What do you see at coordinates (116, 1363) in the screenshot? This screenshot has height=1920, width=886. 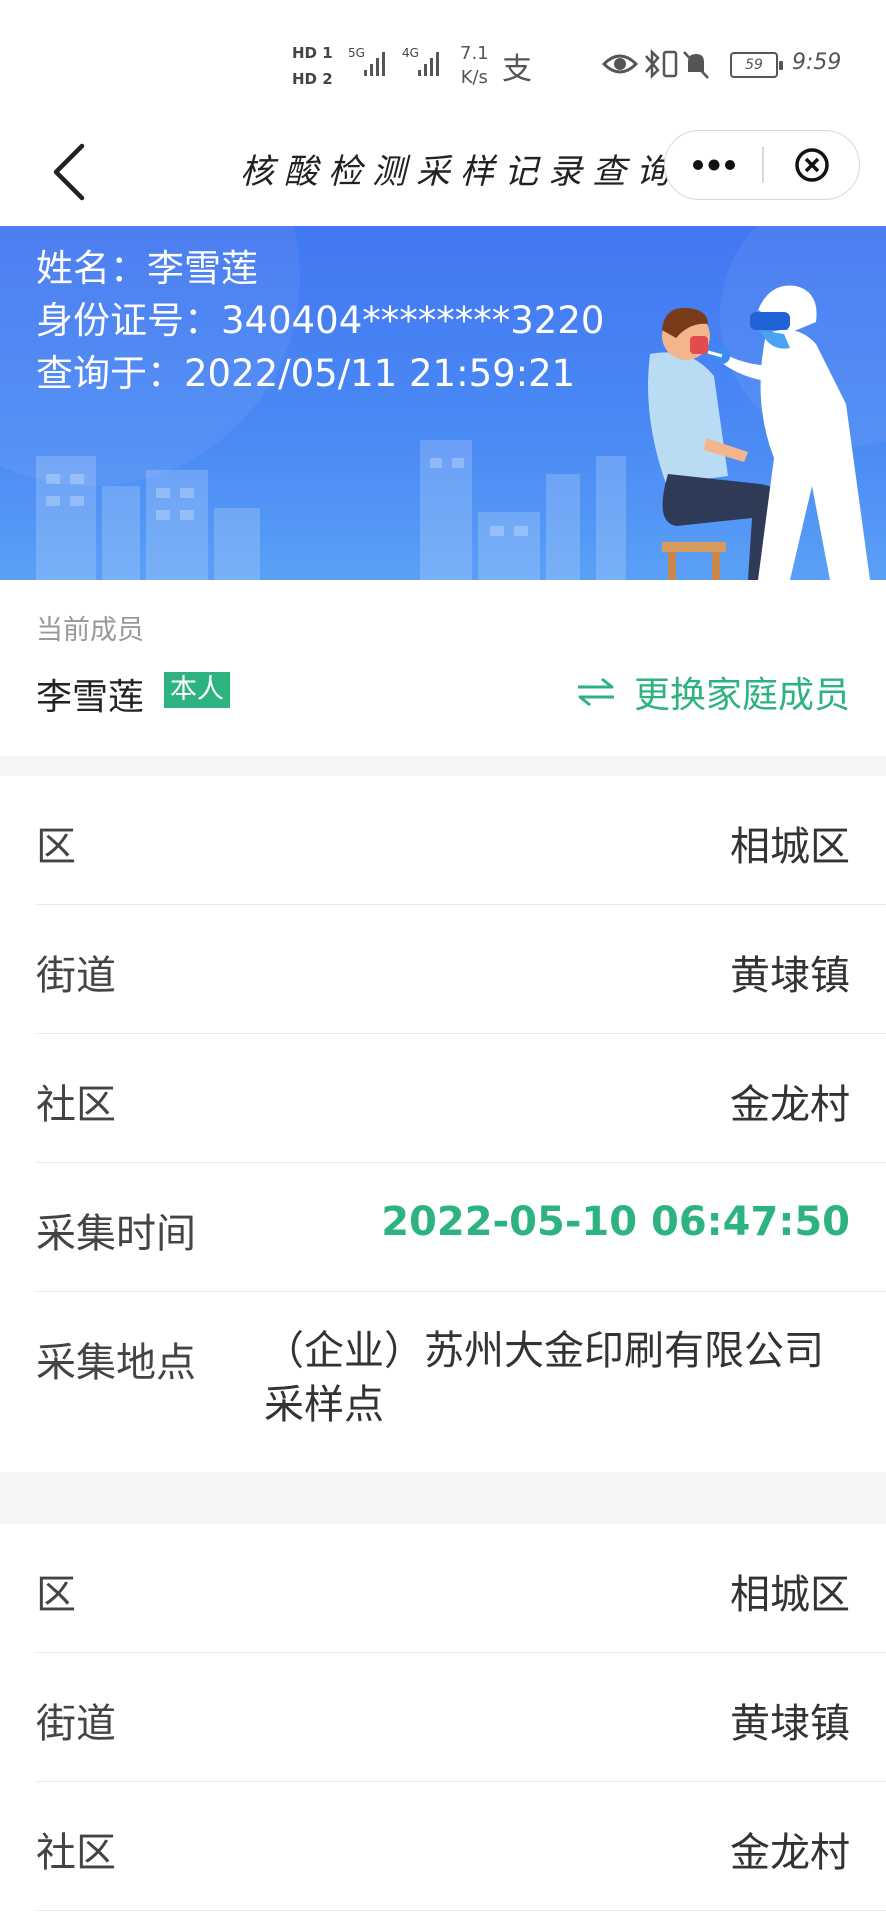 I see `row-label: 采集地点` at bounding box center [116, 1363].